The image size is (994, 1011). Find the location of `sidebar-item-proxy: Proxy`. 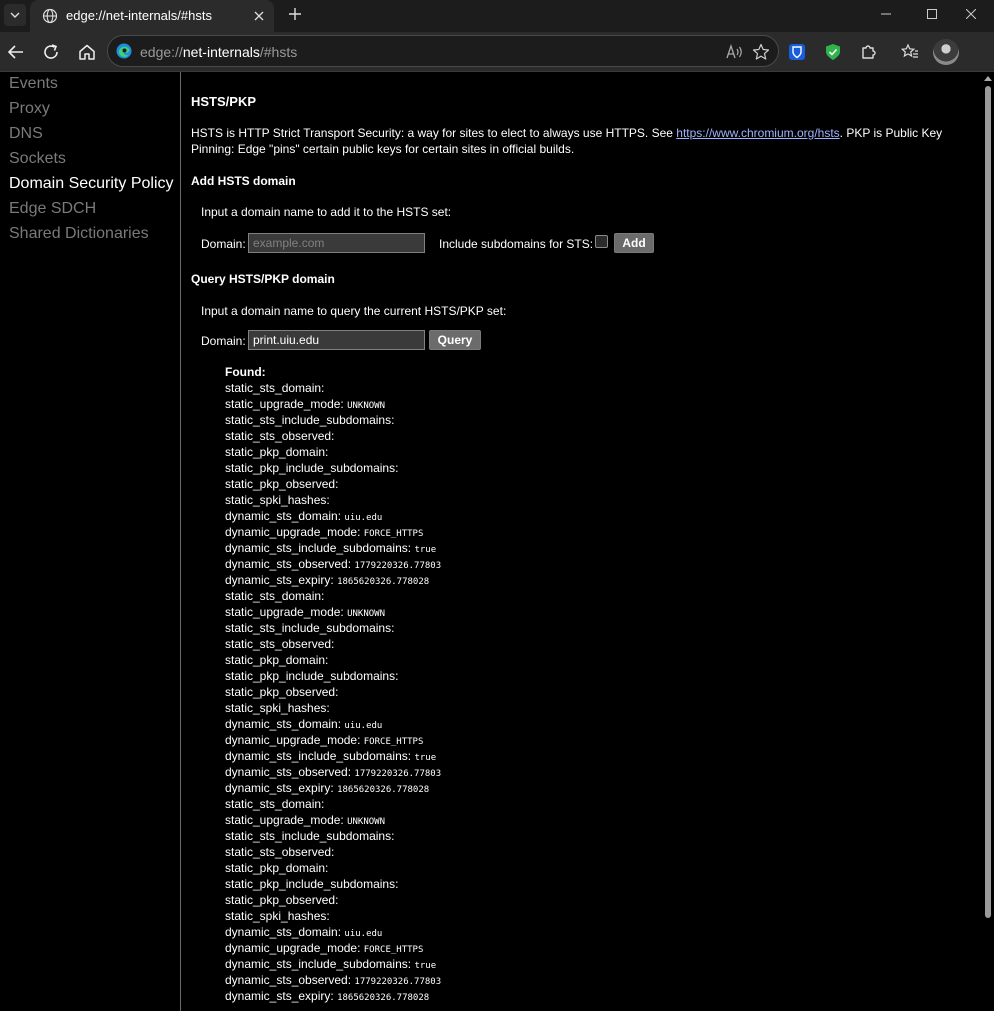

sidebar-item-proxy: Proxy is located at coordinates (29, 109).